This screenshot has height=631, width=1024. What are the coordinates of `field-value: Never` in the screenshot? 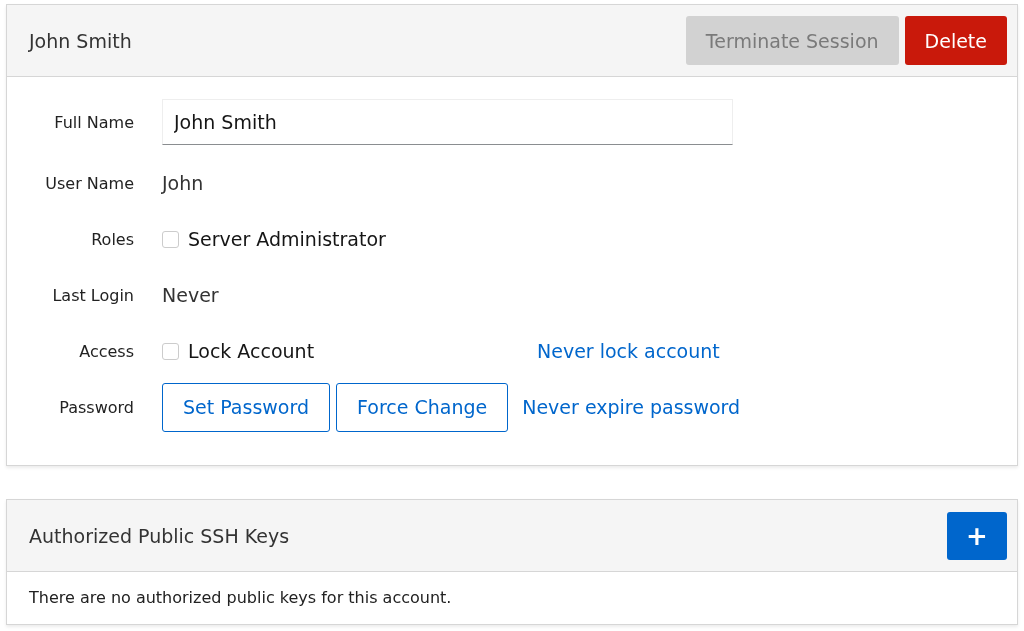 It's located at (190, 295).